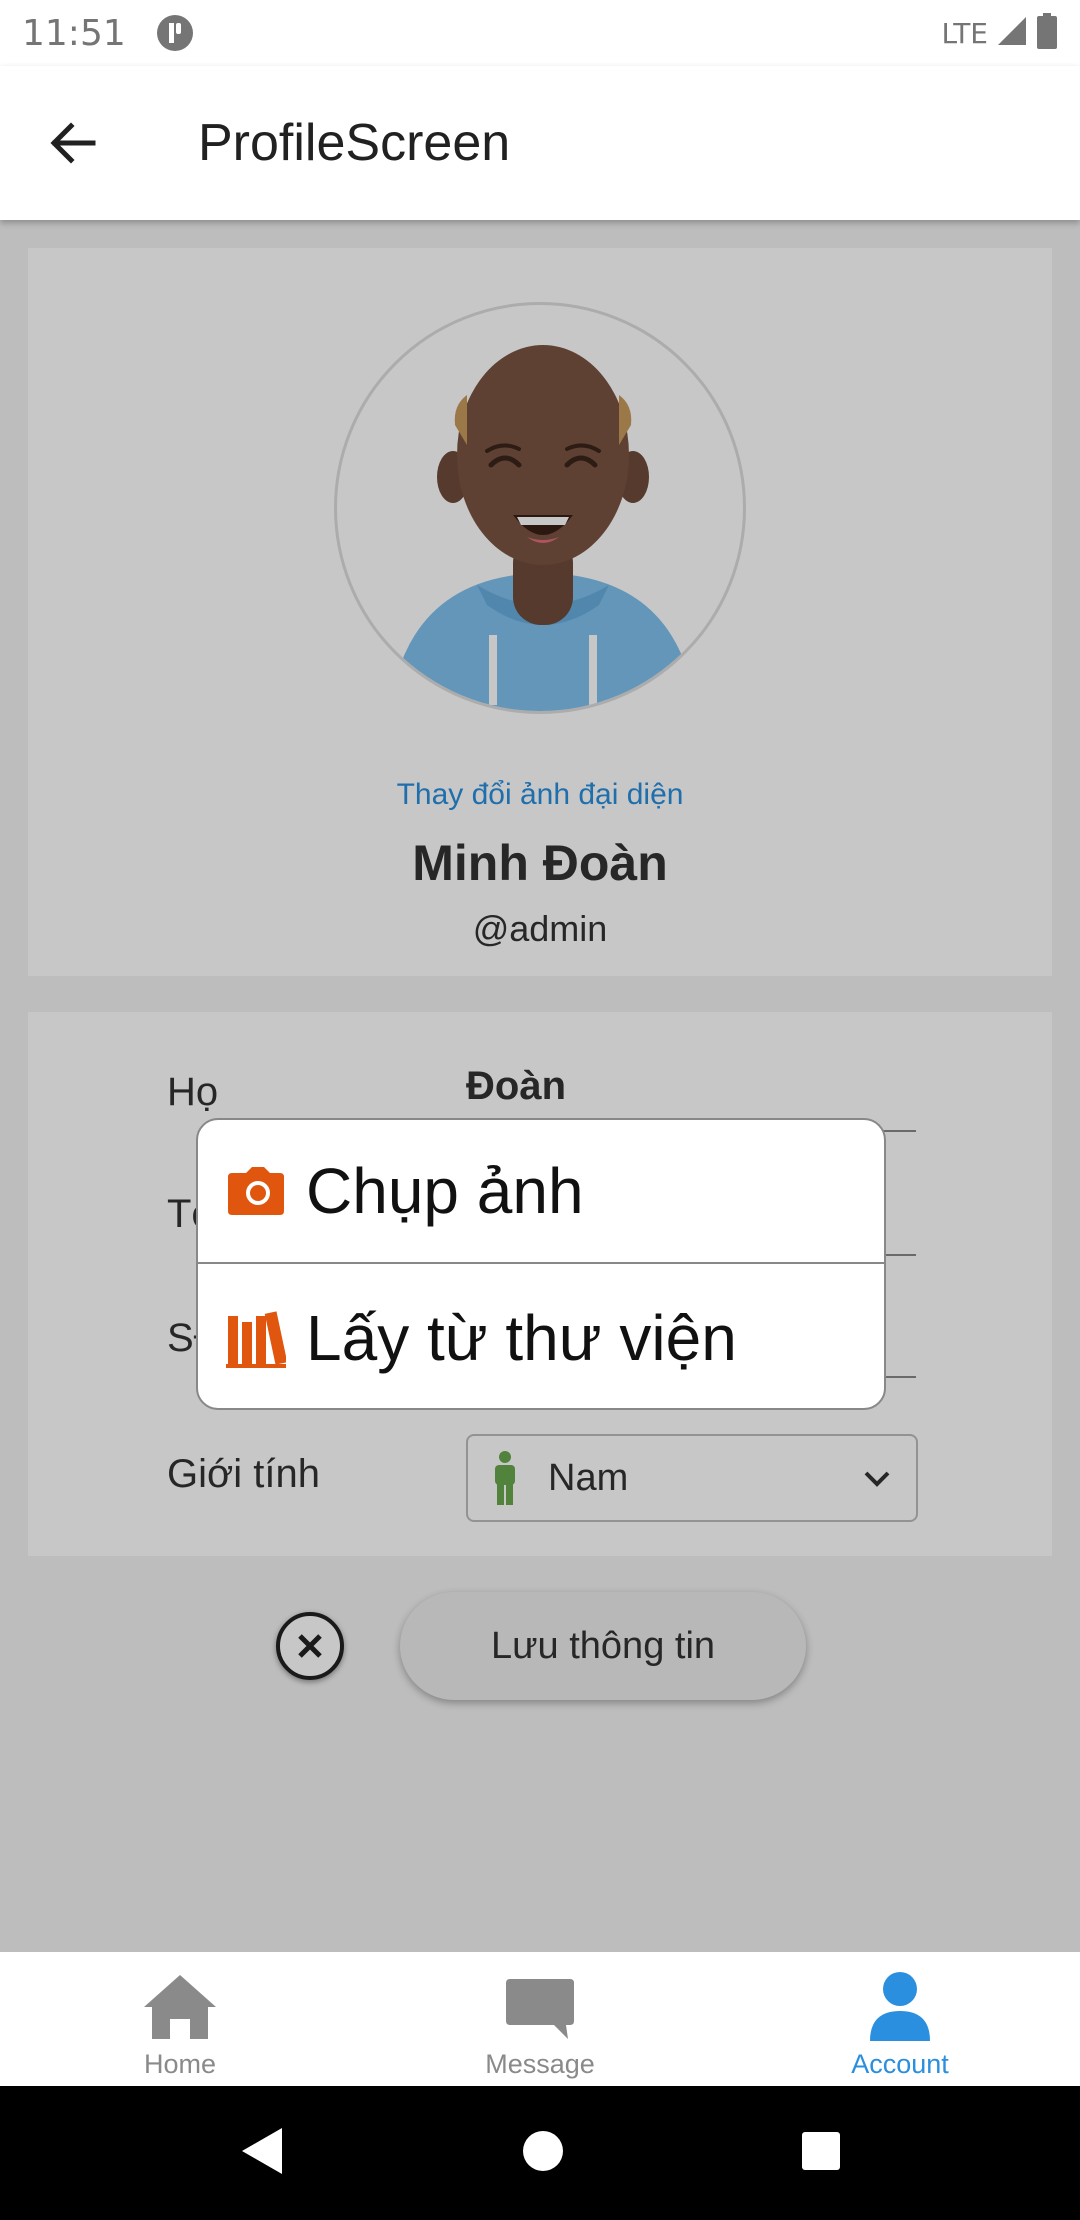  Describe the element at coordinates (354, 143) in the screenshot. I see `page-title: ProfileScreen` at that location.